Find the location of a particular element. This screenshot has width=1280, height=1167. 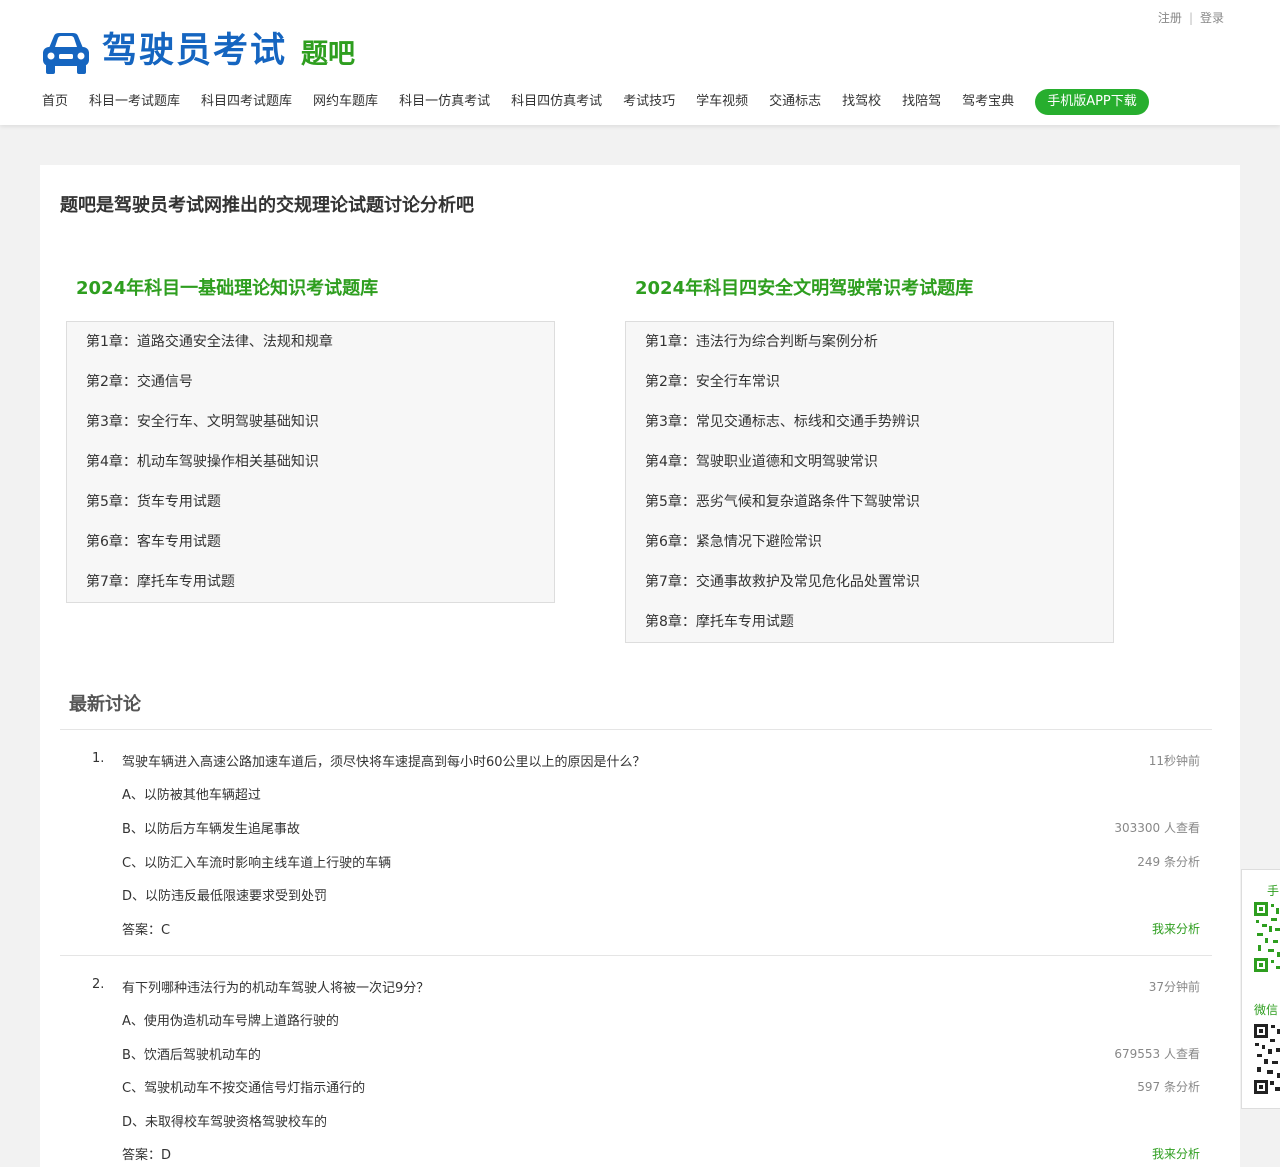

question-option: B、以防后方车辆发生追尾事故 is located at coordinates (211, 829).